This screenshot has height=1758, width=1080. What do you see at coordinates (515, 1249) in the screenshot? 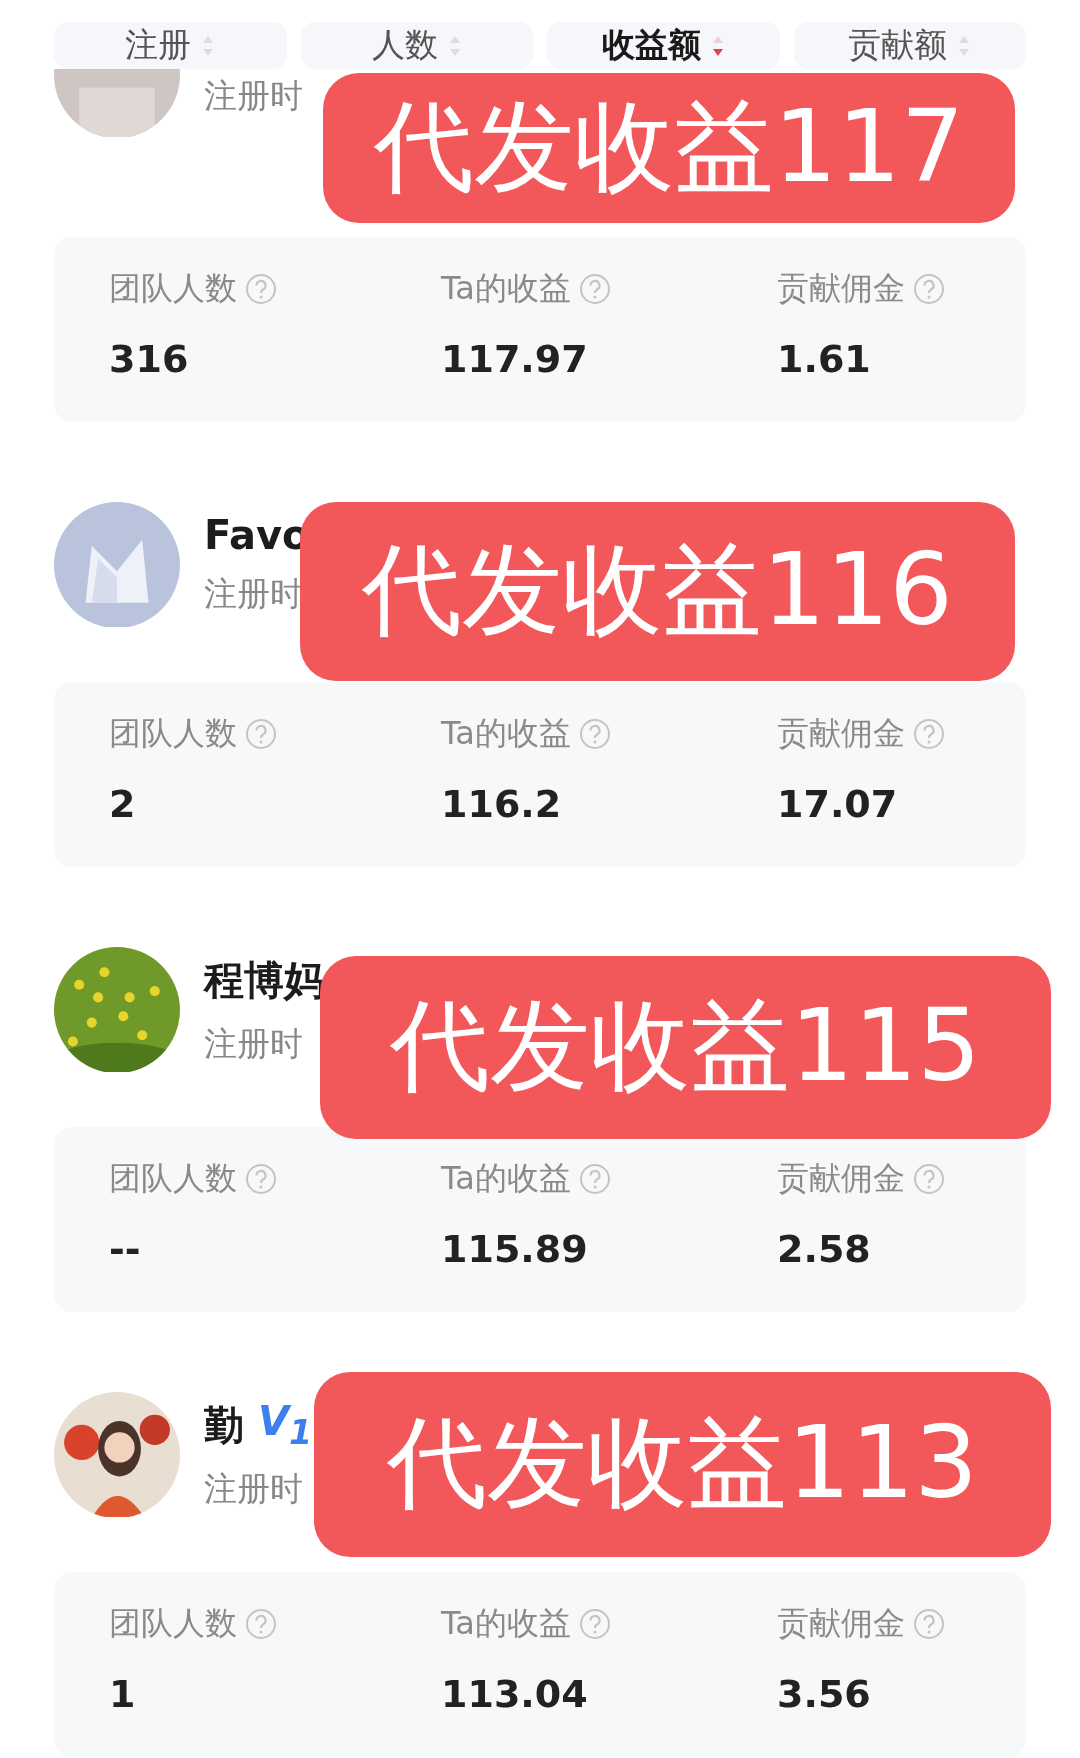
I see `stat-value: 115.89` at bounding box center [515, 1249].